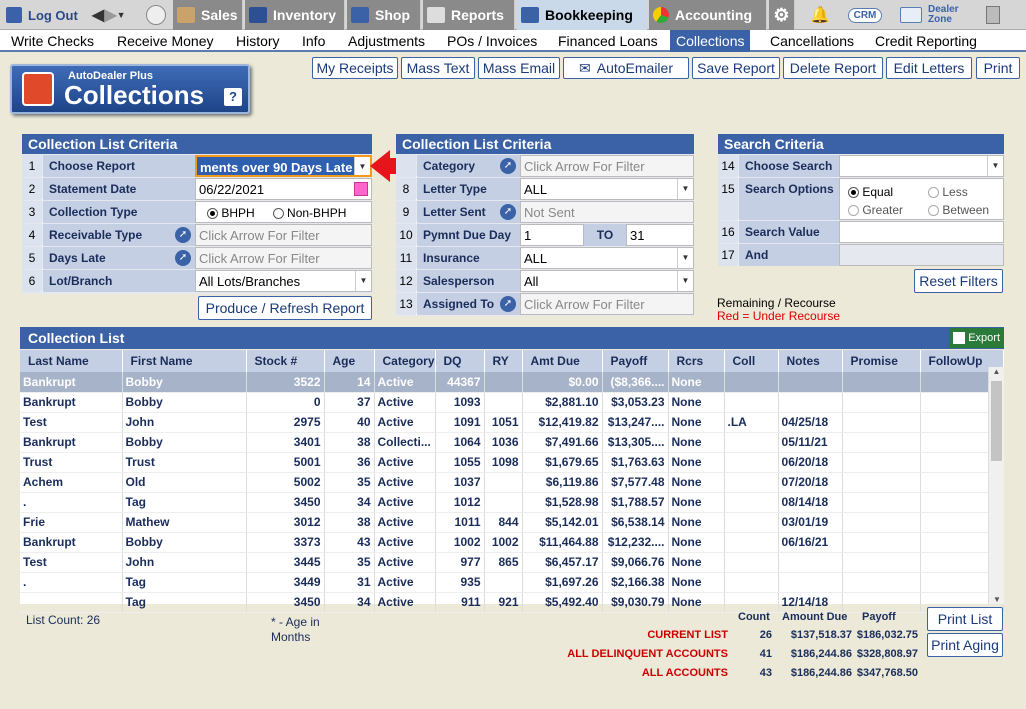 This screenshot has width=1026, height=709. Describe the element at coordinates (212, 214) in the screenshot. I see `bhph-radio` at that location.